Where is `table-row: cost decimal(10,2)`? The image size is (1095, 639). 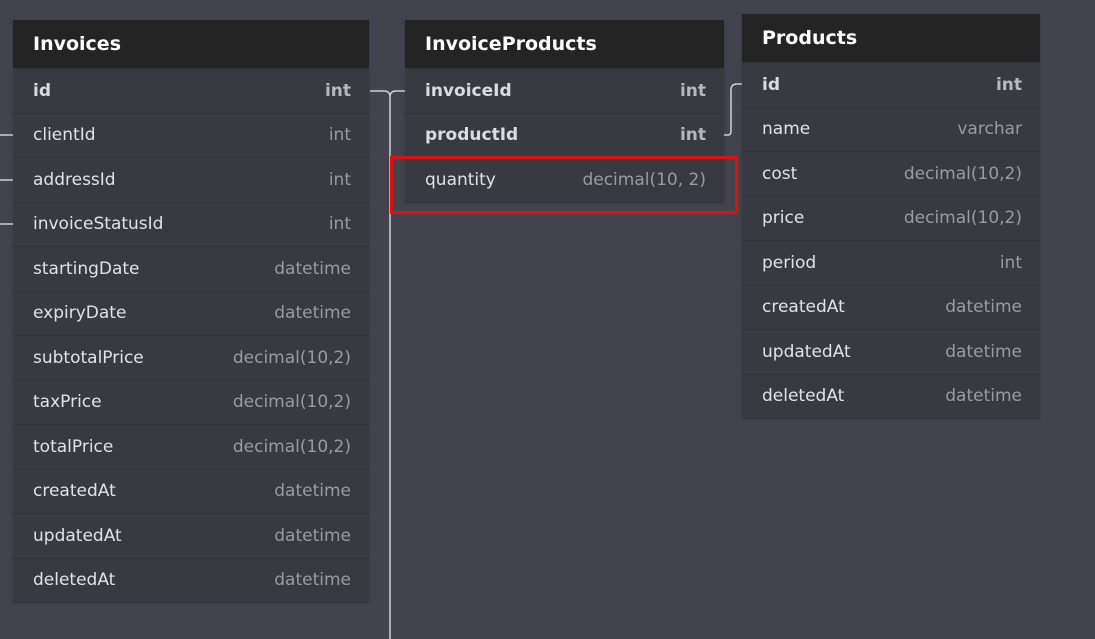
table-row: cost decimal(10,2) is located at coordinates (891, 173).